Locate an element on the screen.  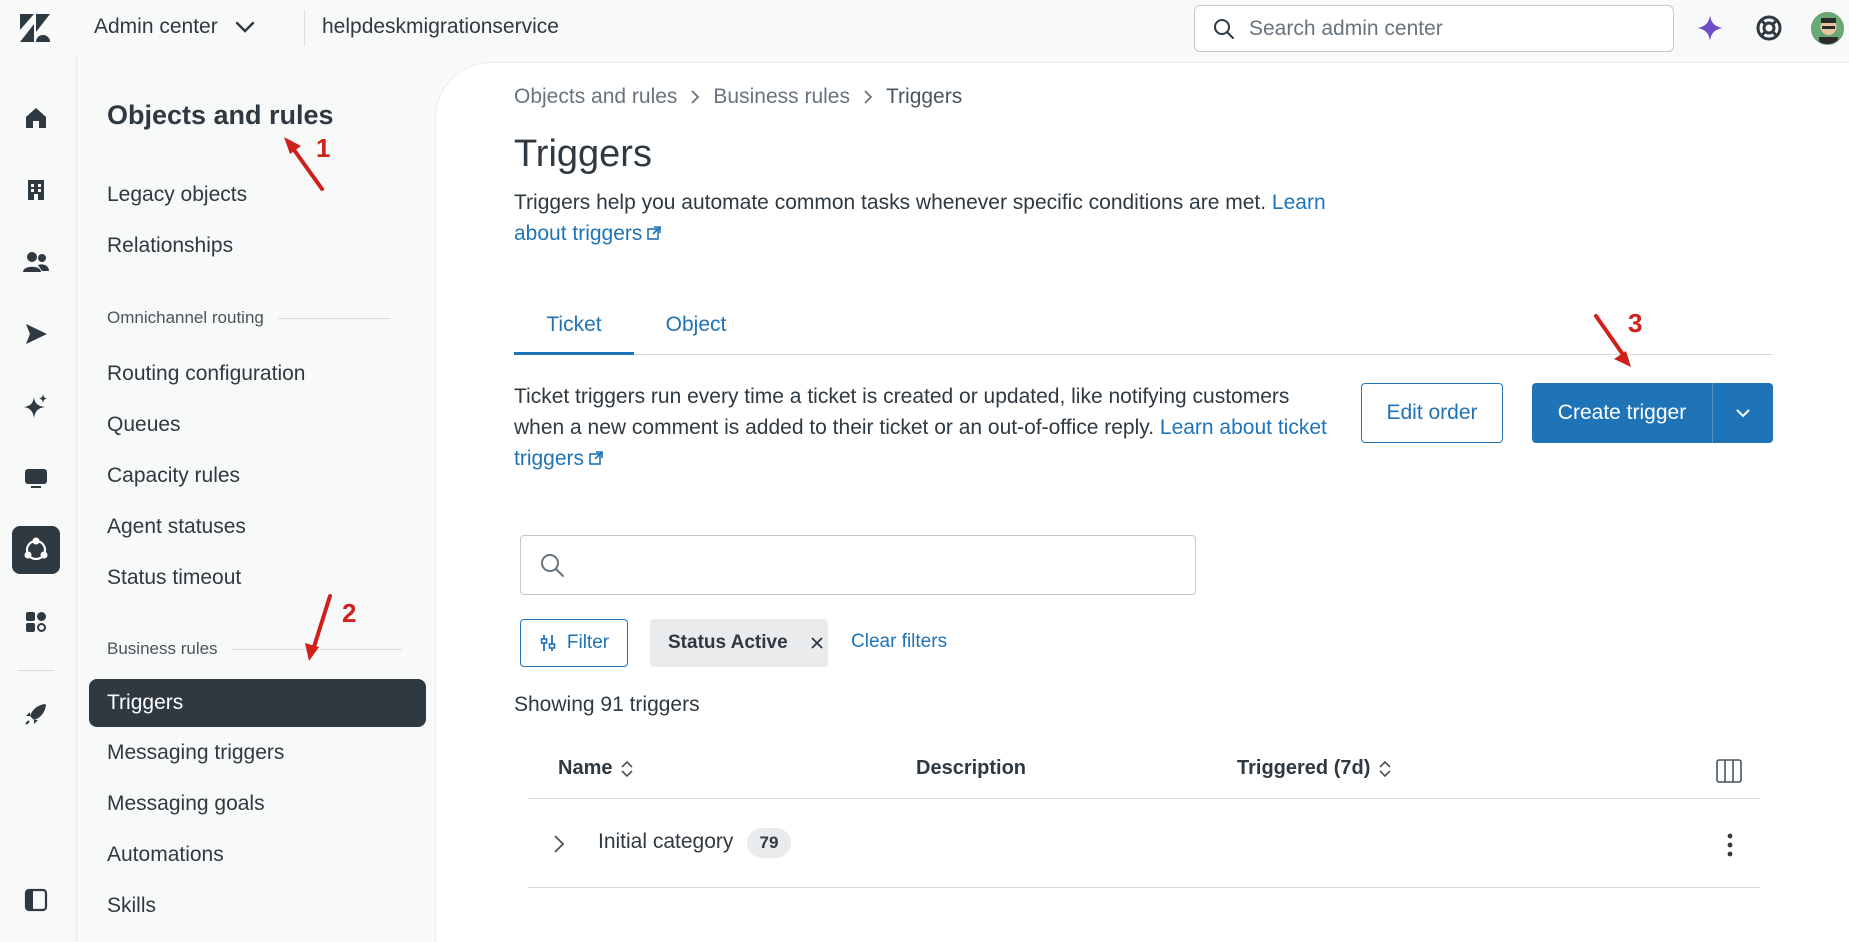
annotation-label-3: 3 is located at coordinates (1635, 323).